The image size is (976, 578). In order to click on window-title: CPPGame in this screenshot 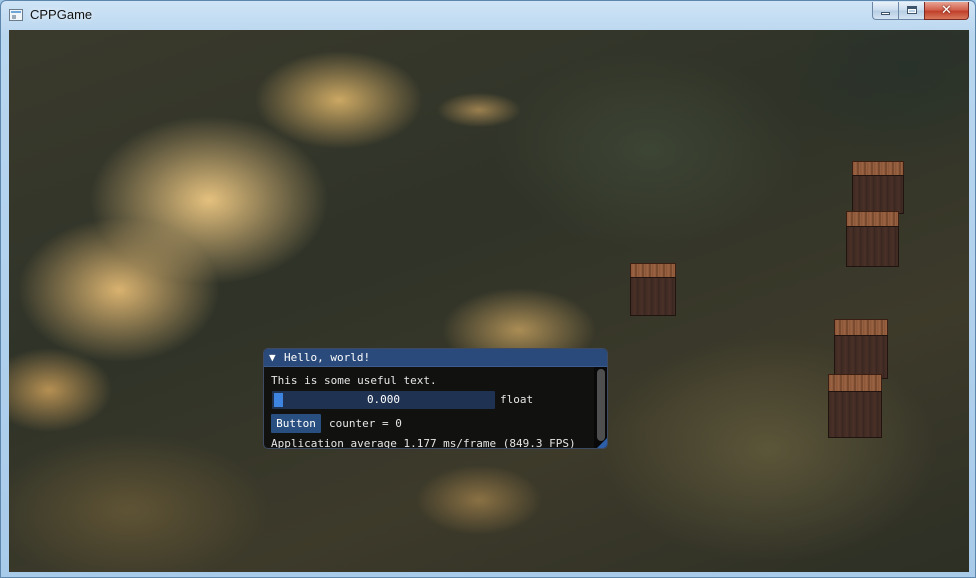, I will do `click(61, 14)`.